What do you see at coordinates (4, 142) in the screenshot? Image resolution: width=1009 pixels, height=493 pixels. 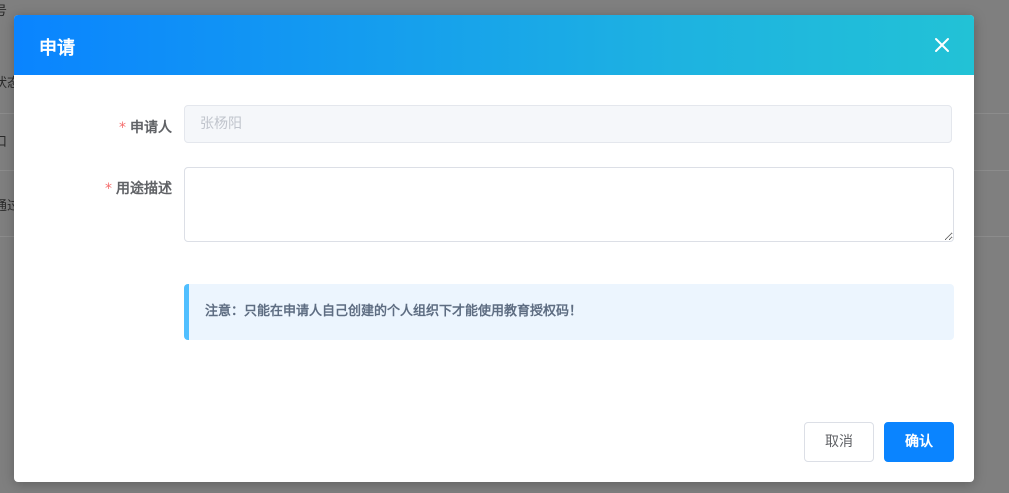 I see `bg-fragment-3: 口` at bounding box center [4, 142].